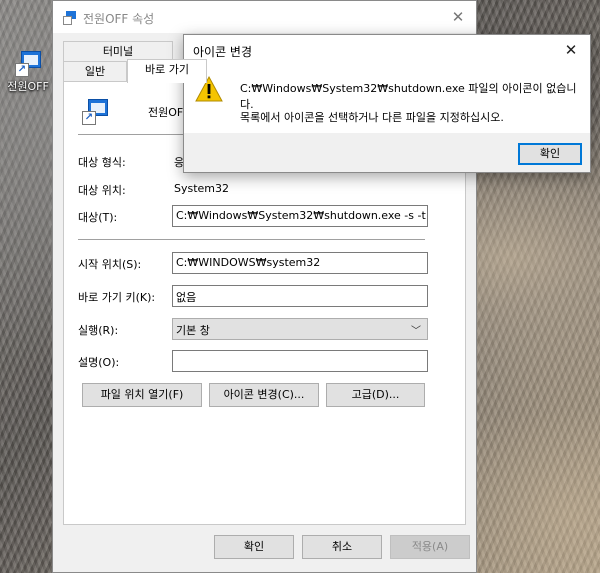  Describe the element at coordinates (264, 17) in the screenshot. I see `properties-titlebar: 전원OFF 속성 ✕` at that location.